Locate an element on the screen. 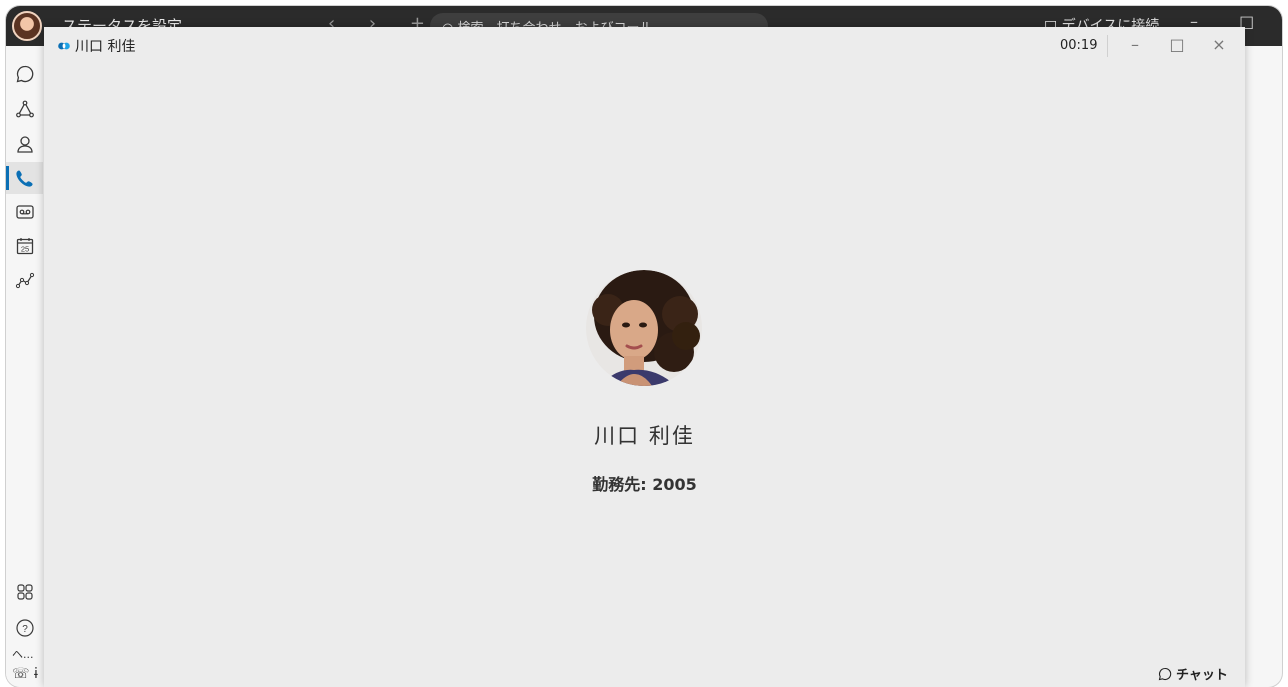  user-avatar is located at coordinates (27, 26).